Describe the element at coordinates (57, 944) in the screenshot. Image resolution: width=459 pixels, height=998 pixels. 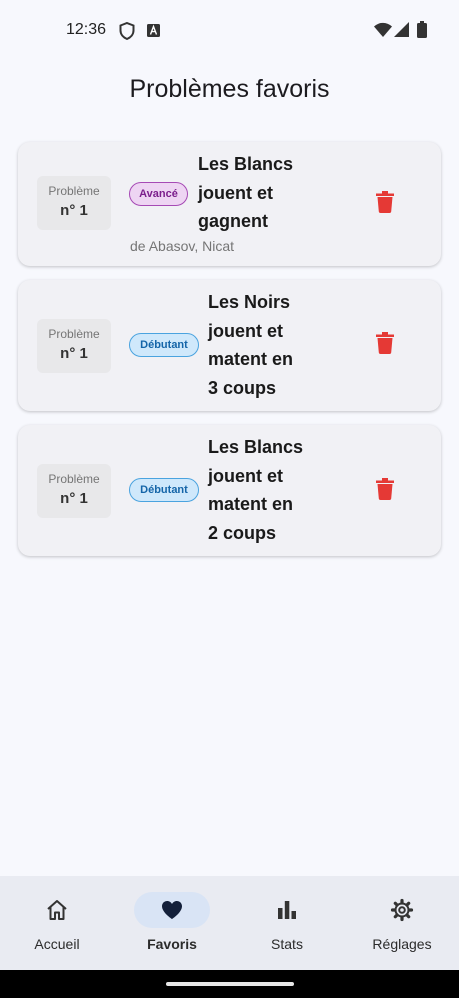
I see `nav-label: Accueil` at that location.